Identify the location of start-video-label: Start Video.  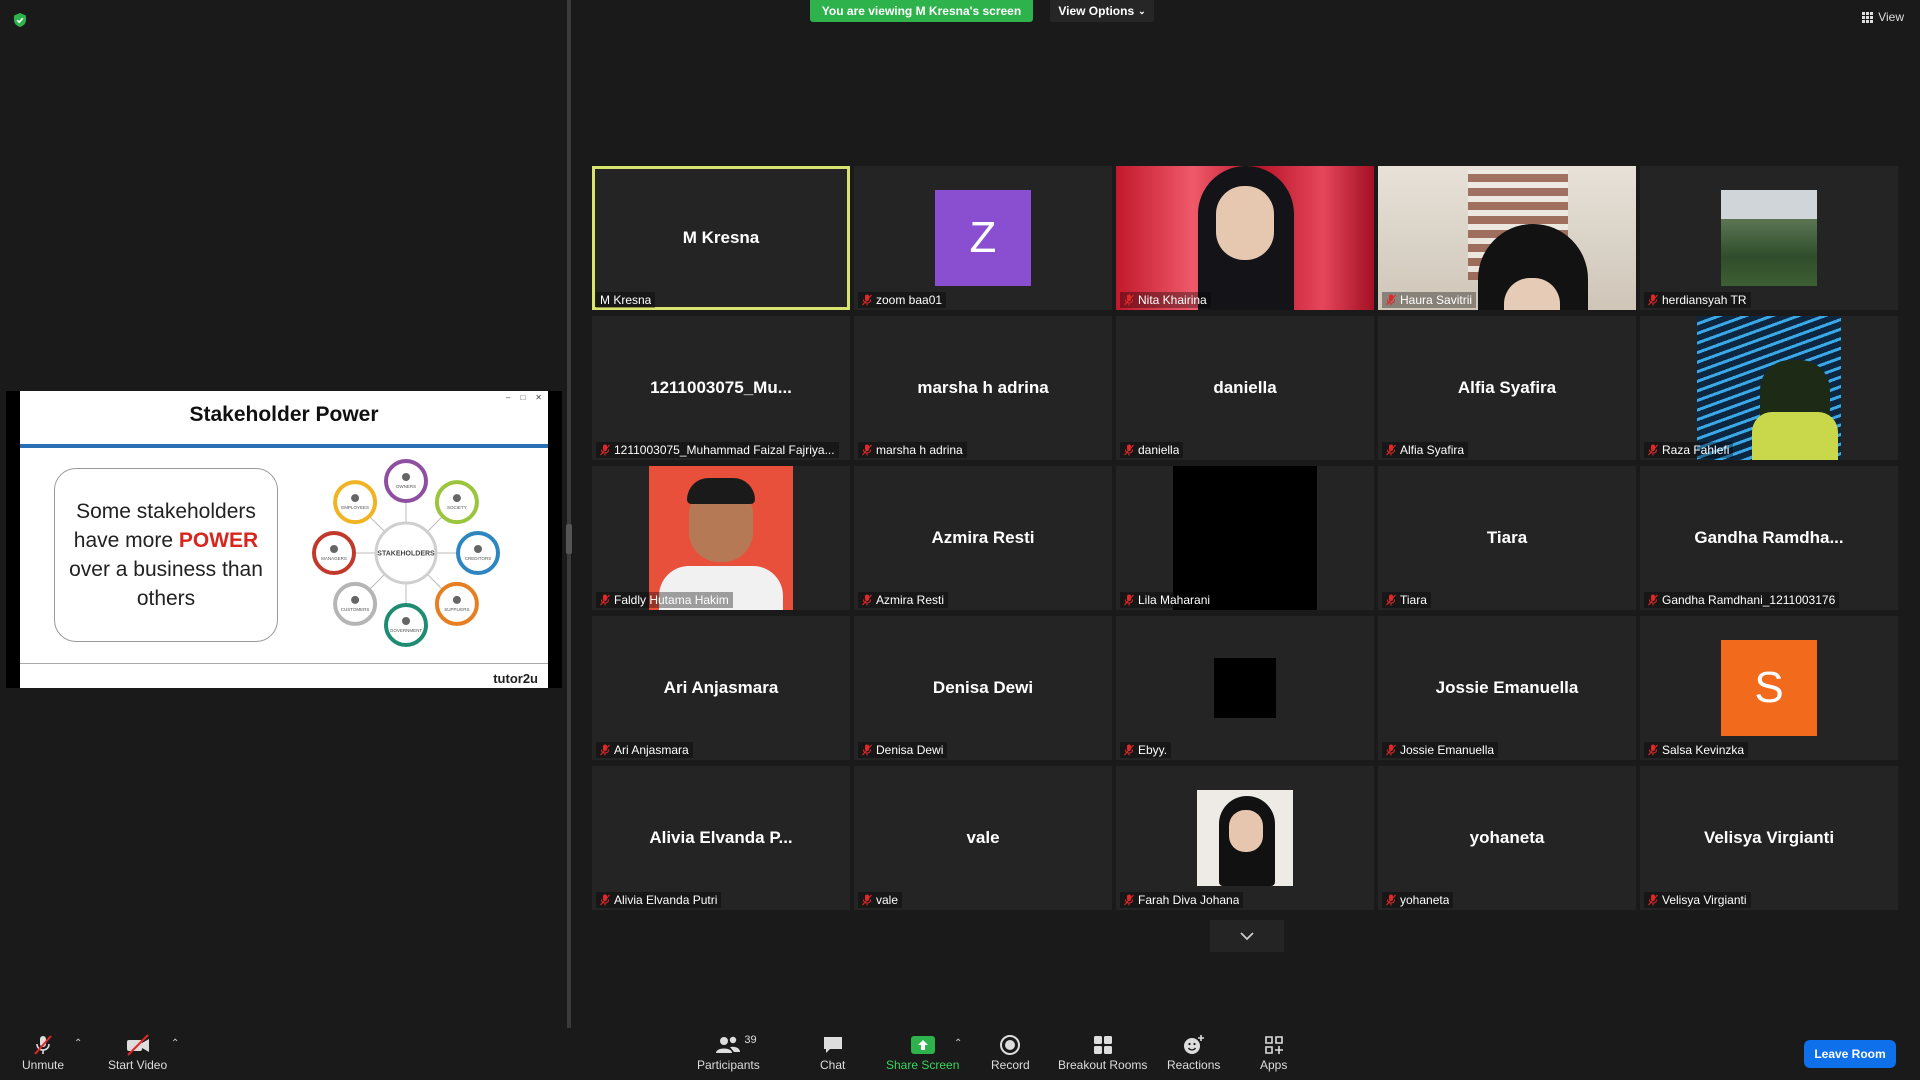
(138, 1065).